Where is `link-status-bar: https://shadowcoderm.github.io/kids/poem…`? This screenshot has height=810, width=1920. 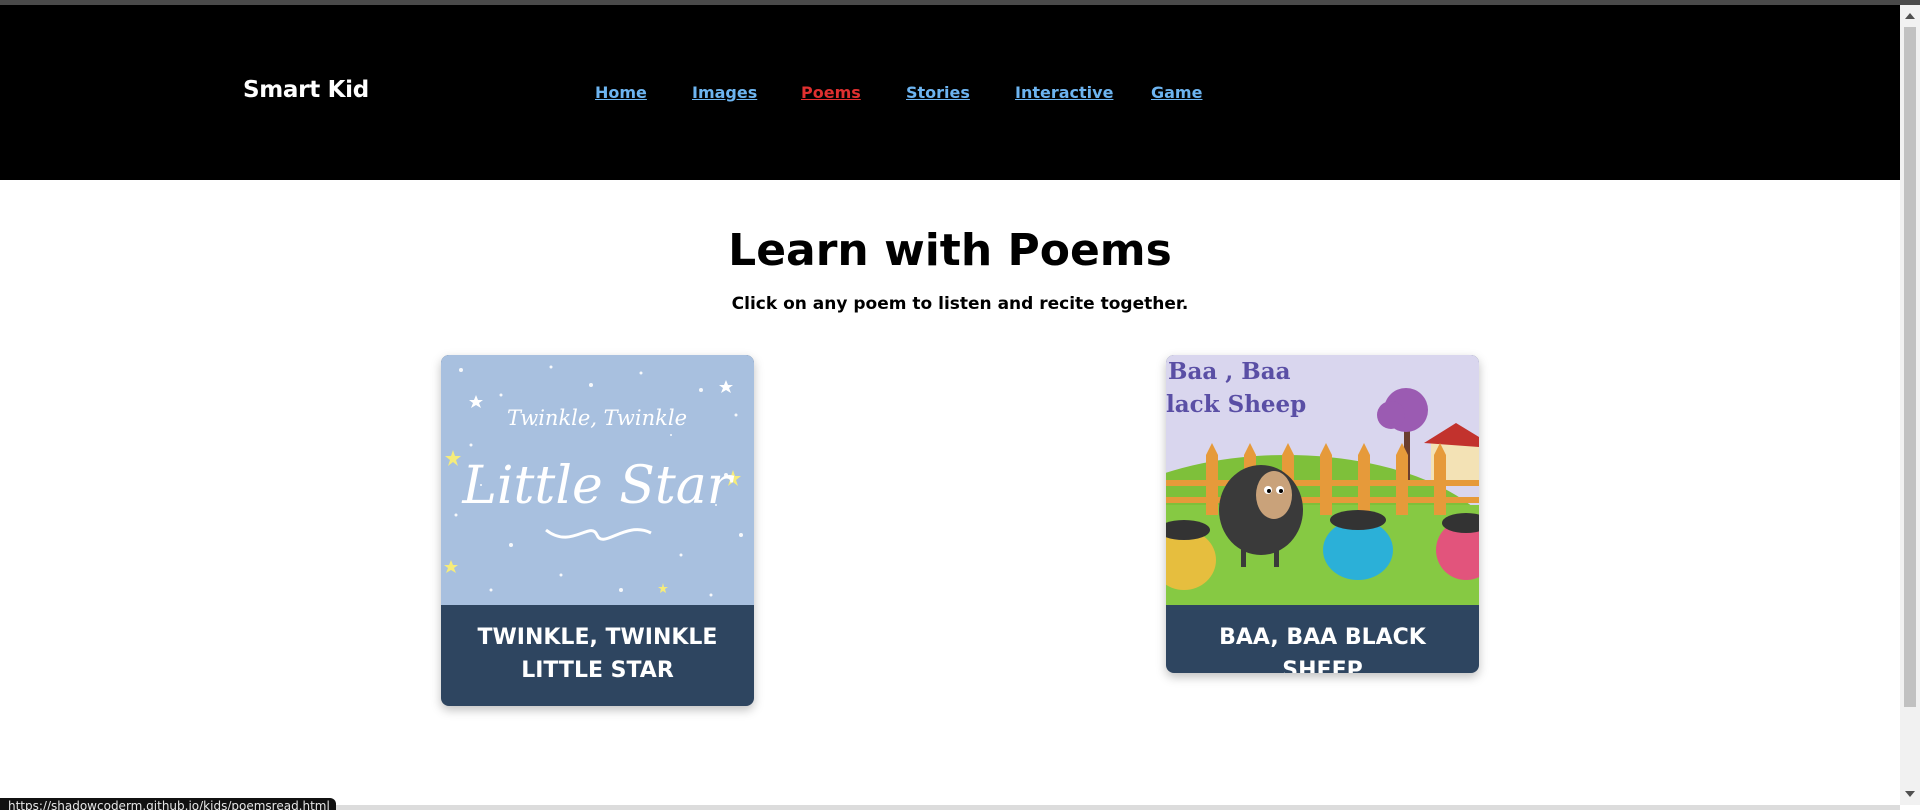
link-status-bar: https://shadowcoderm.github.io/kids/poem… is located at coordinates (168, 804).